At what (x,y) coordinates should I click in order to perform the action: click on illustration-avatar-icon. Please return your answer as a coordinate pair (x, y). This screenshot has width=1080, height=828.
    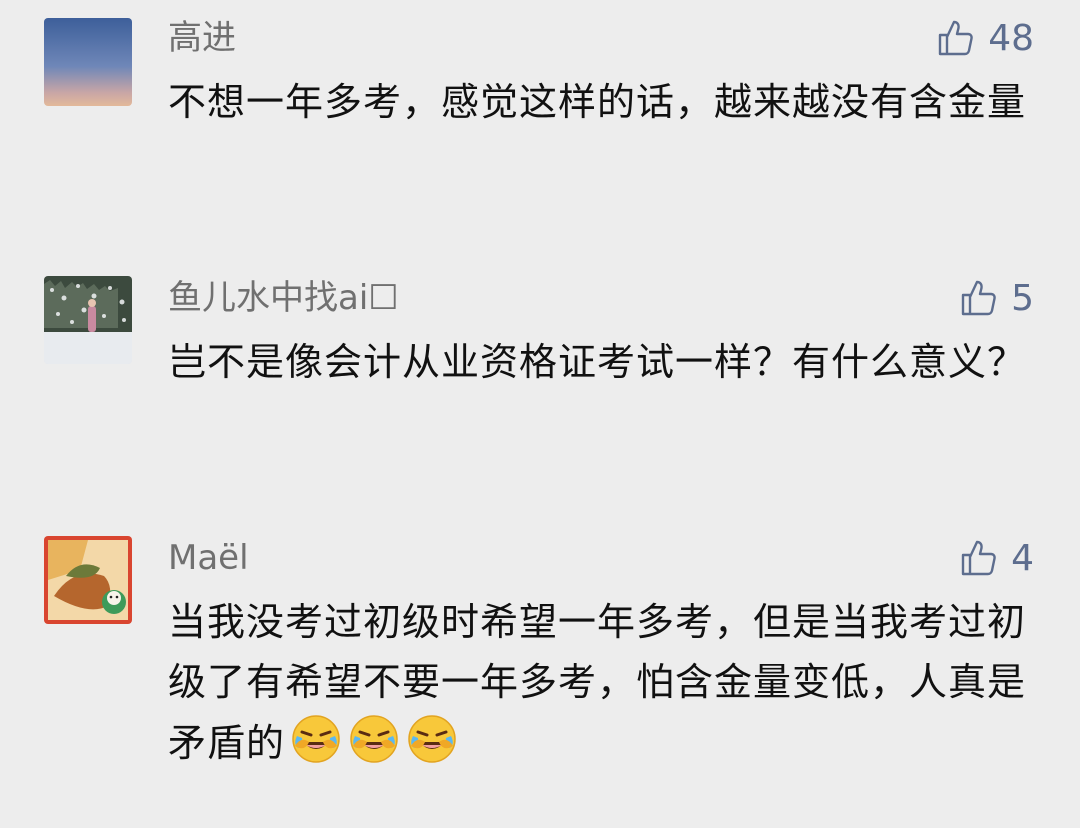
    Looking at the image, I should click on (88, 580).